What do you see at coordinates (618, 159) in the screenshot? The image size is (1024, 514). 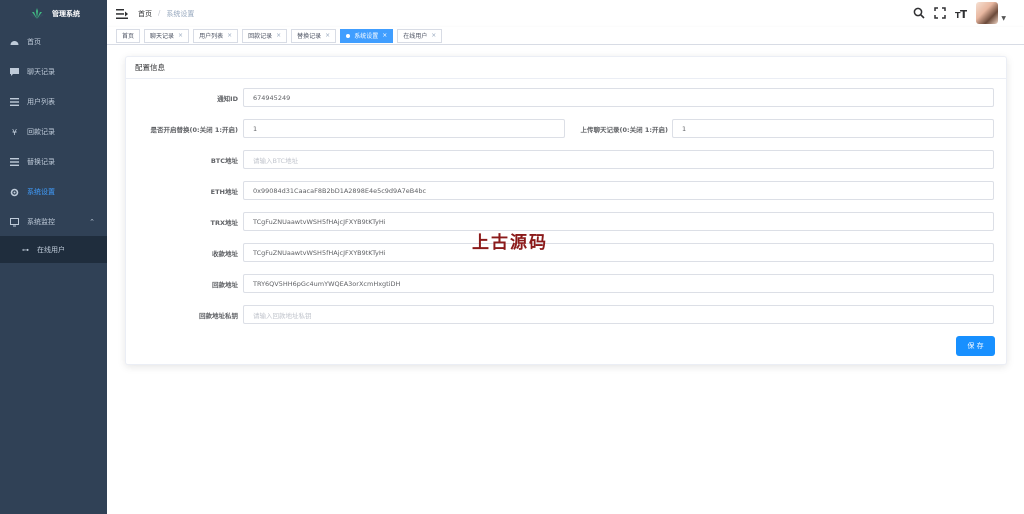 I see `btc-input: 请输入BTC地址` at bounding box center [618, 159].